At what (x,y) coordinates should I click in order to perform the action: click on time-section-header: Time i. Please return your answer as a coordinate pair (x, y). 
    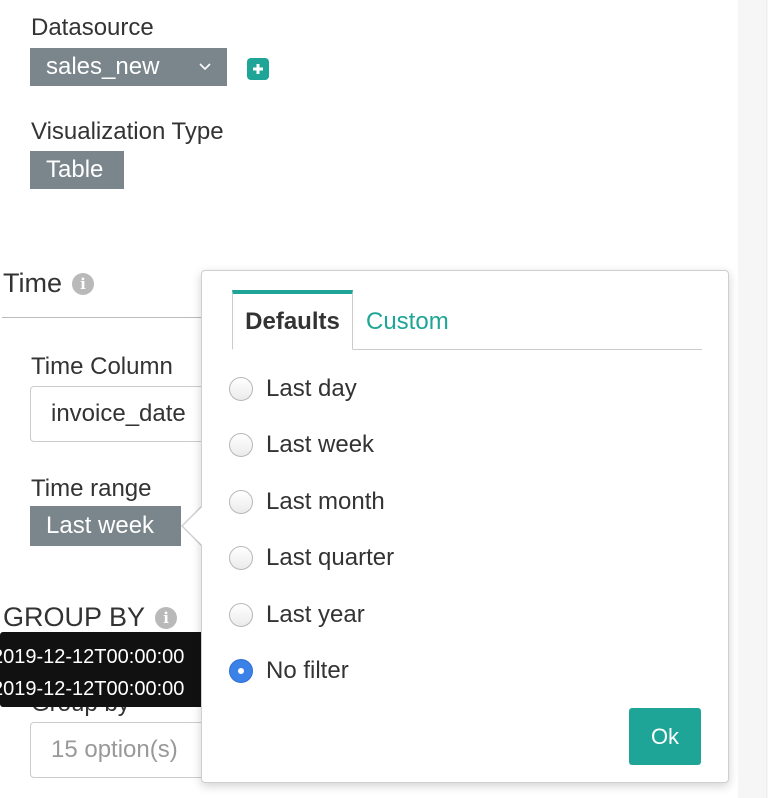
    Looking at the image, I should click on (48, 283).